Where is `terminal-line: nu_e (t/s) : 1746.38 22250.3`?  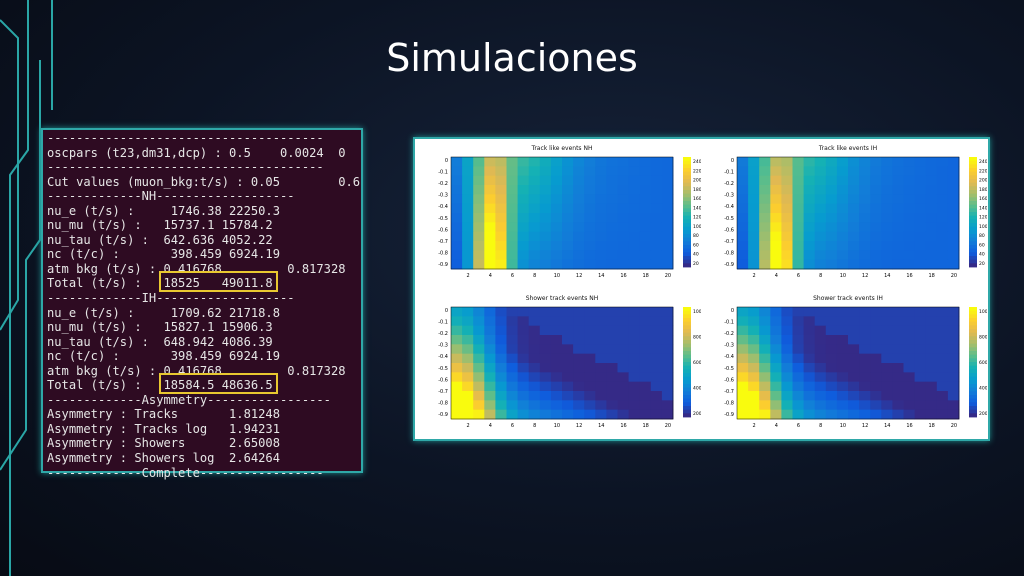 terminal-line: nu_e (t/s) : 1746.38 22250.3 is located at coordinates (163, 210).